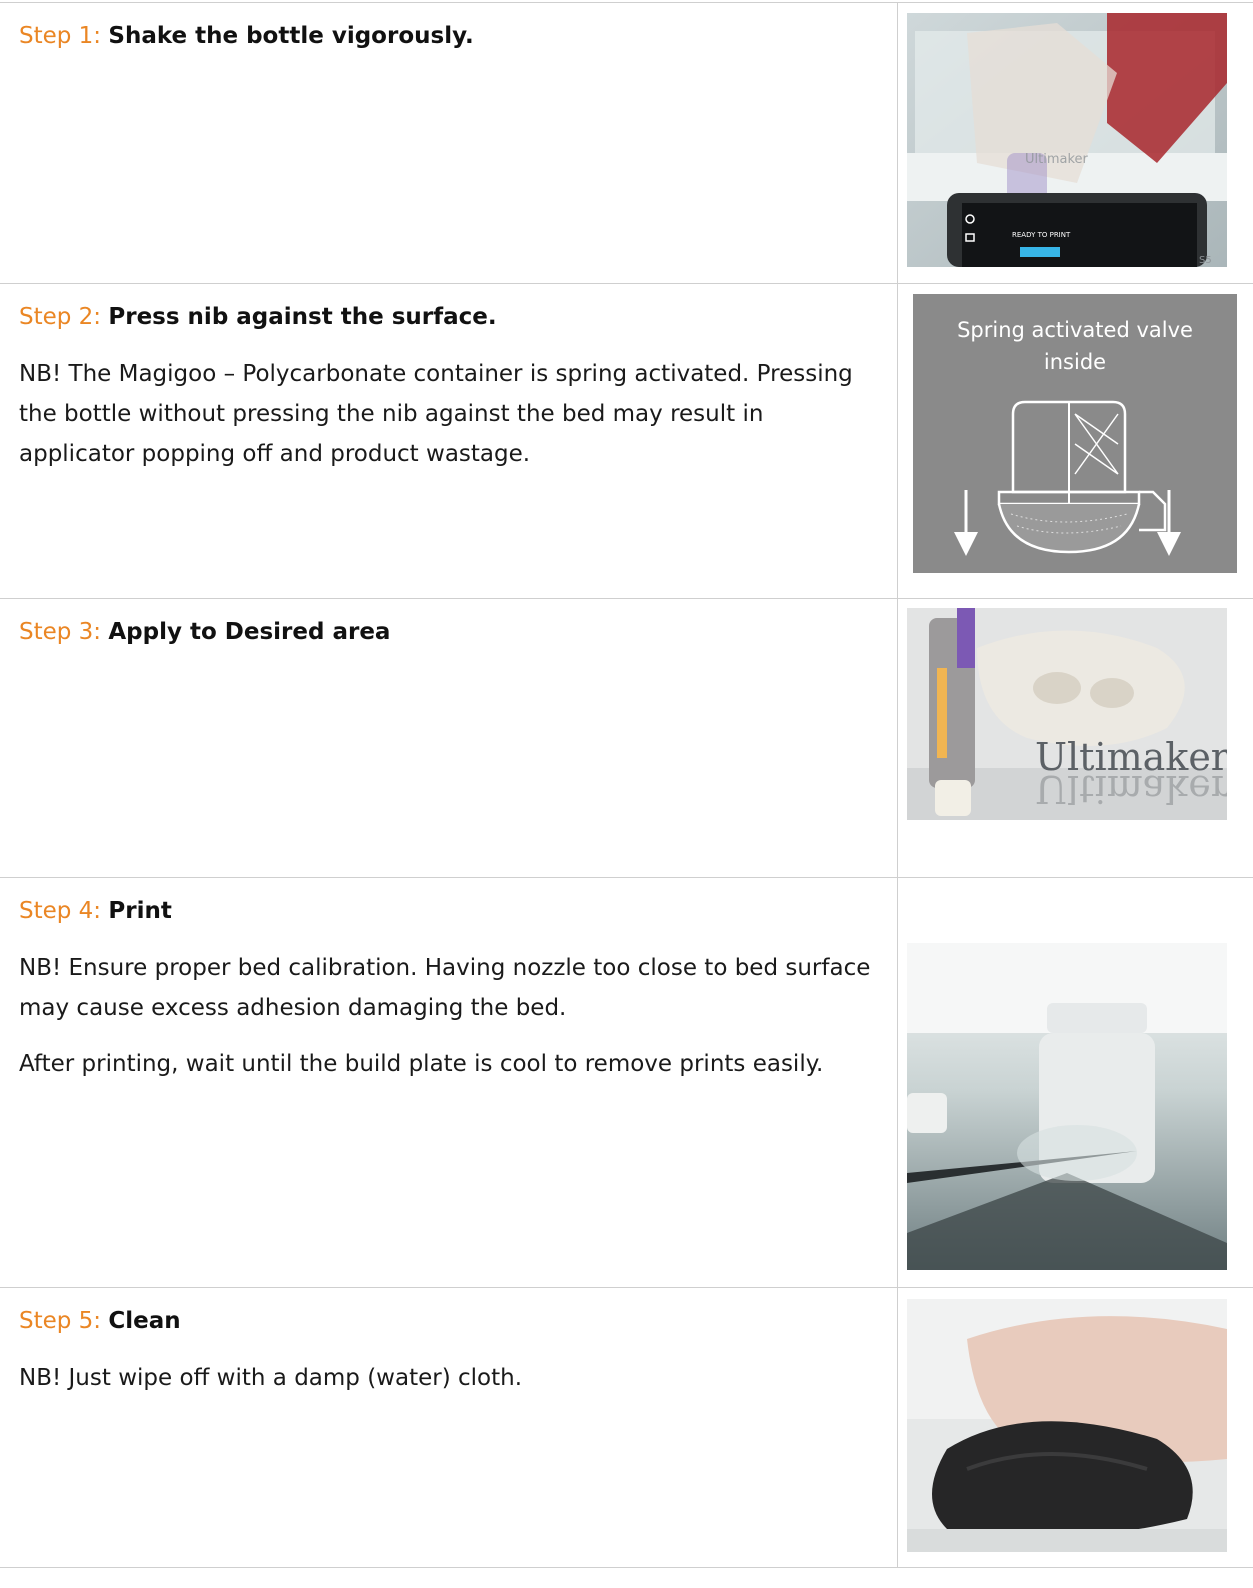  What do you see at coordinates (1057, 159) in the screenshot?
I see `brand-text: Ultimaker` at bounding box center [1057, 159].